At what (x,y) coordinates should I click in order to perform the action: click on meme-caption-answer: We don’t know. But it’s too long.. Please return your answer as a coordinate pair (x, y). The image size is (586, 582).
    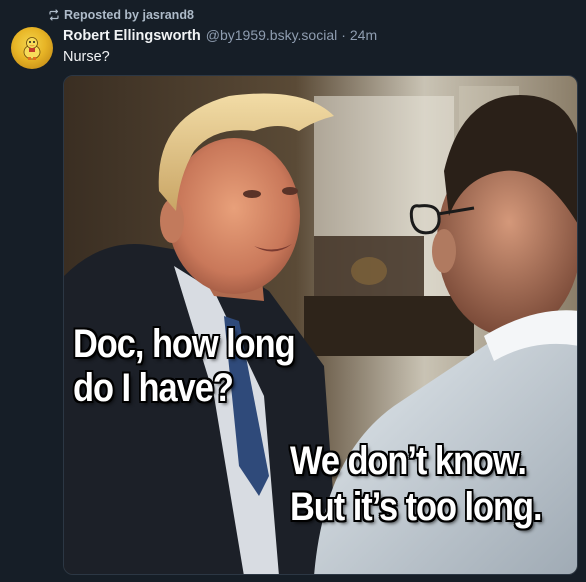
    Looking at the image, I should click on (416, 484).